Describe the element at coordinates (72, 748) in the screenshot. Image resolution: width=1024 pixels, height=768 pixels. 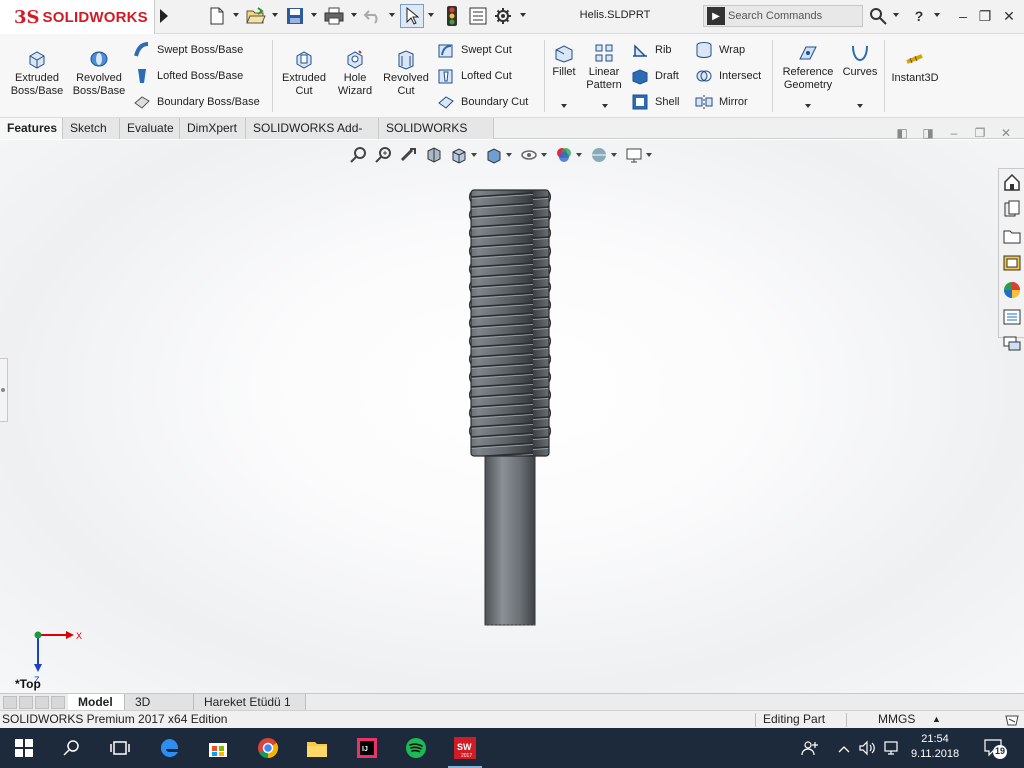
I see `taskbar-search-icon` at that location.